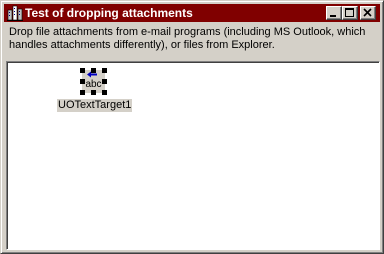 Image resolution: width=384 pixels, height=254 pixels. I want to click on maximize-button, so click(350, 13).